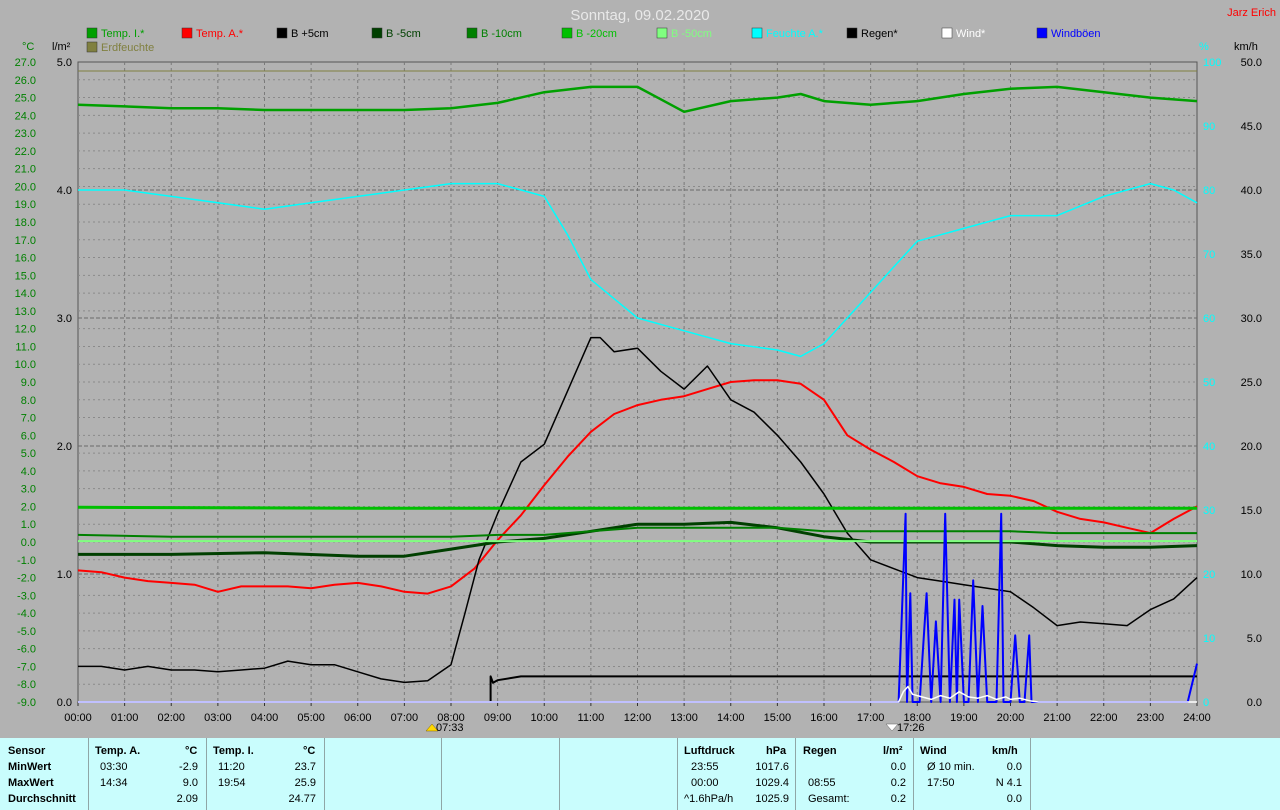 This screenshot has height=810, width=1280. I want to click on wind-tick-label: 20.0, so click(1251, 447).